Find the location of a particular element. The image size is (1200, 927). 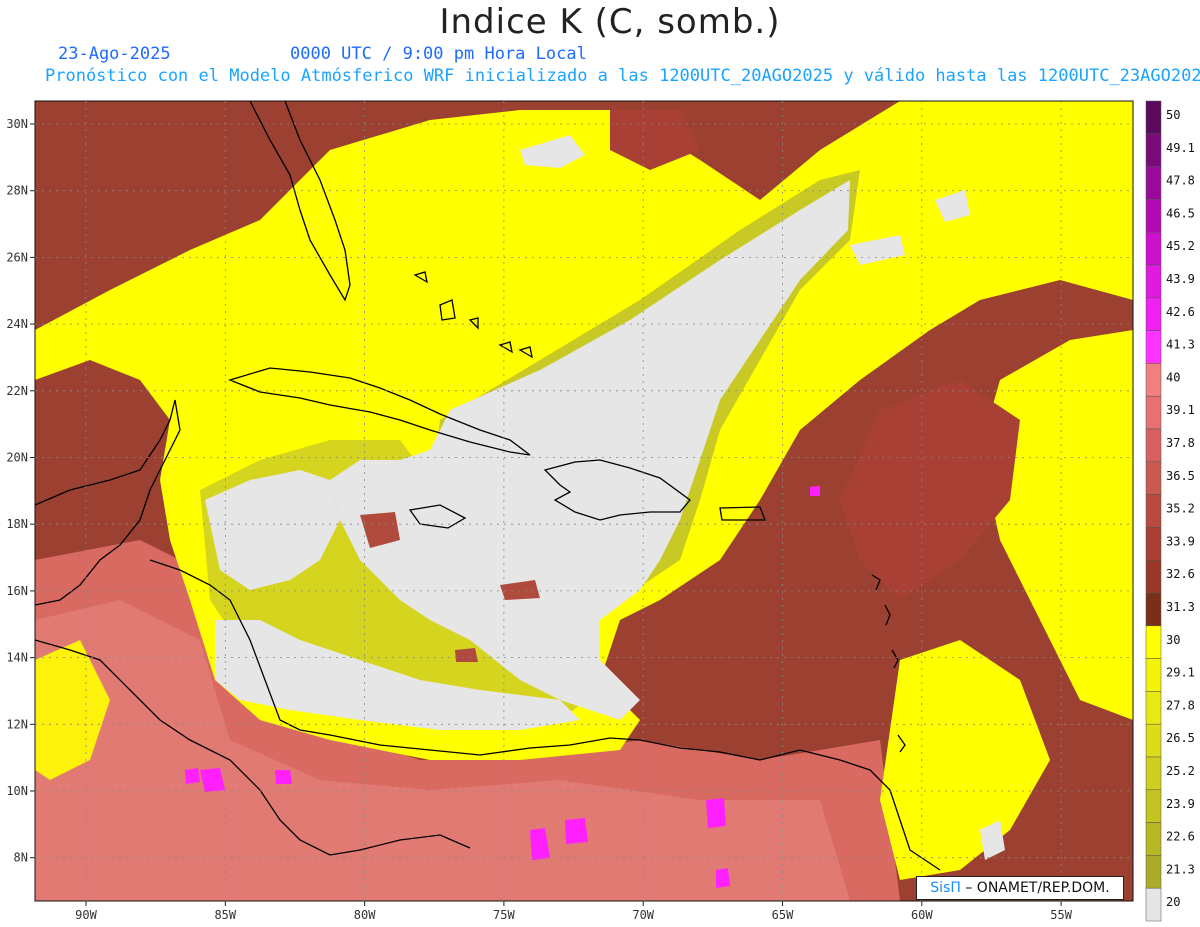

colorbar-label: 31.3 is located at coordinates (1180, 607).